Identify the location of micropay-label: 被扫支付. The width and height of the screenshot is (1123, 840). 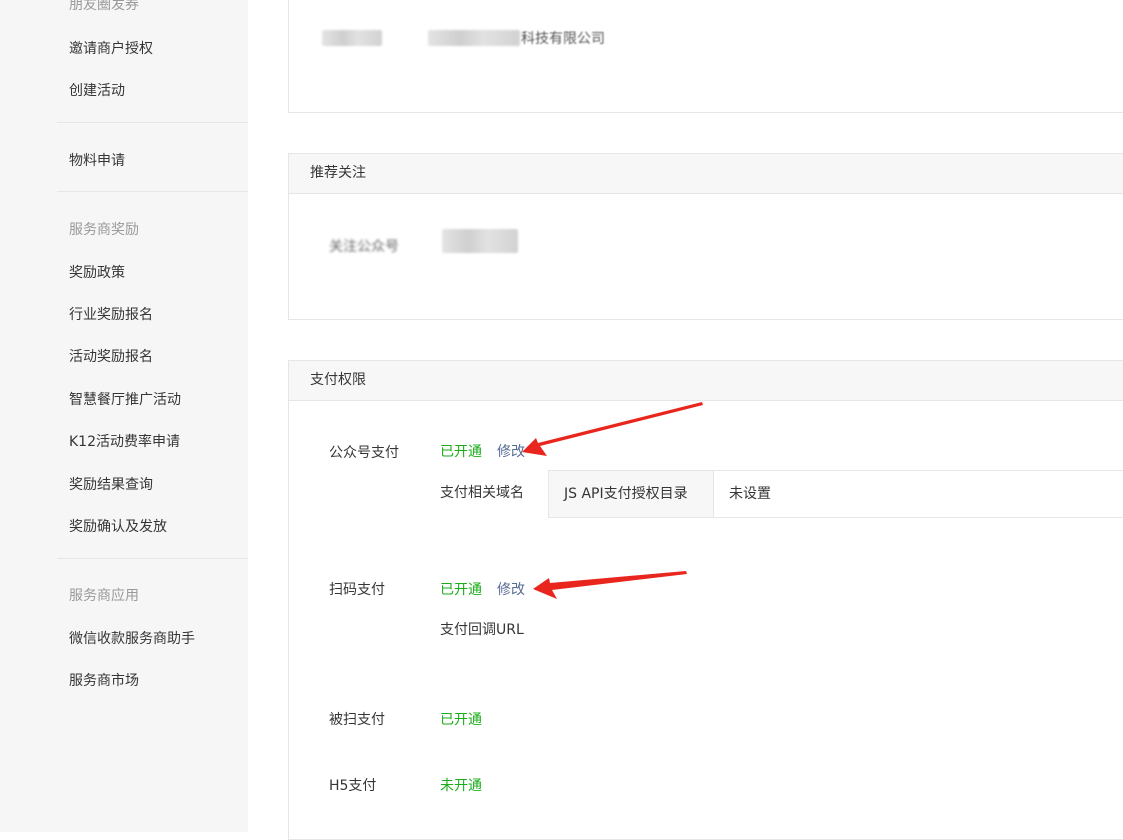
(357, 720).